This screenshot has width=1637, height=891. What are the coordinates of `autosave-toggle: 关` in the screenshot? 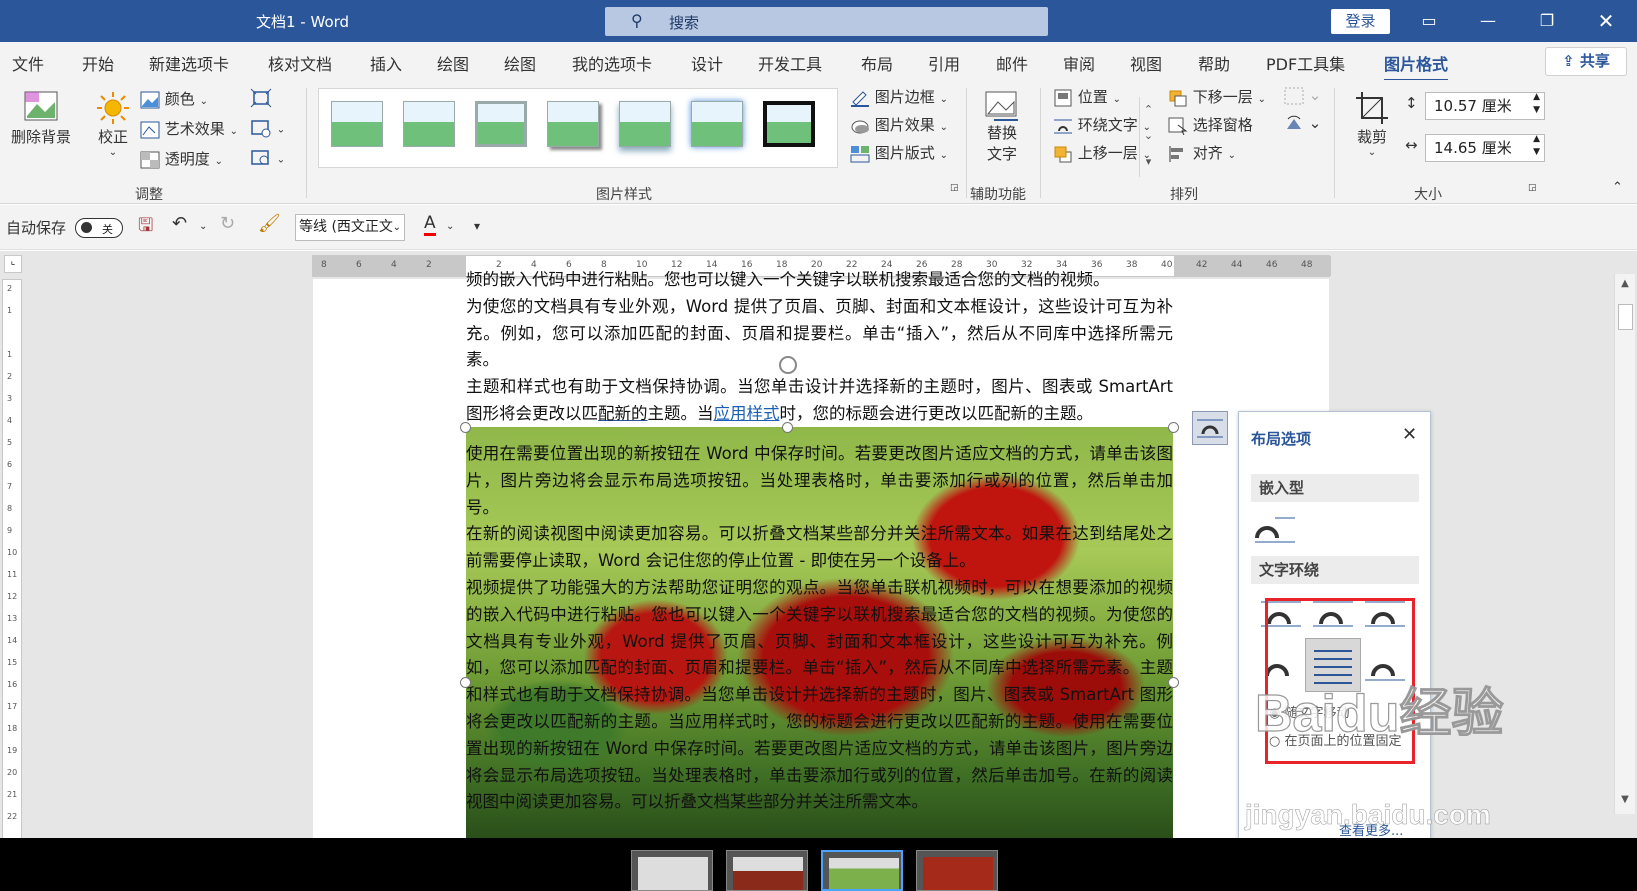 It's located at (99, 228).